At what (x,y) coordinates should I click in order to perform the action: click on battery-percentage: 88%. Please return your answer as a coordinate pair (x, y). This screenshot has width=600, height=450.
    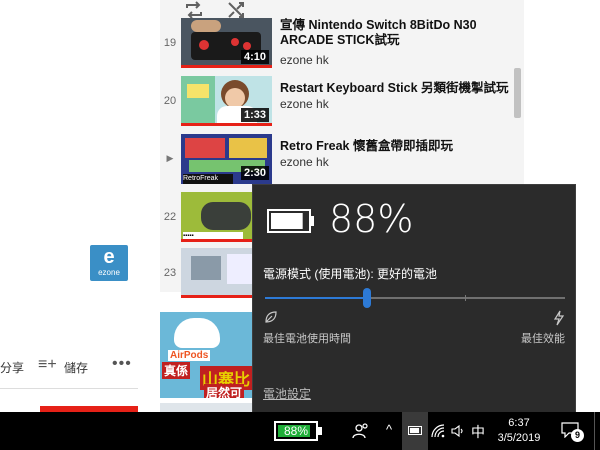
    Looking at the image, I should click on (371, 219).